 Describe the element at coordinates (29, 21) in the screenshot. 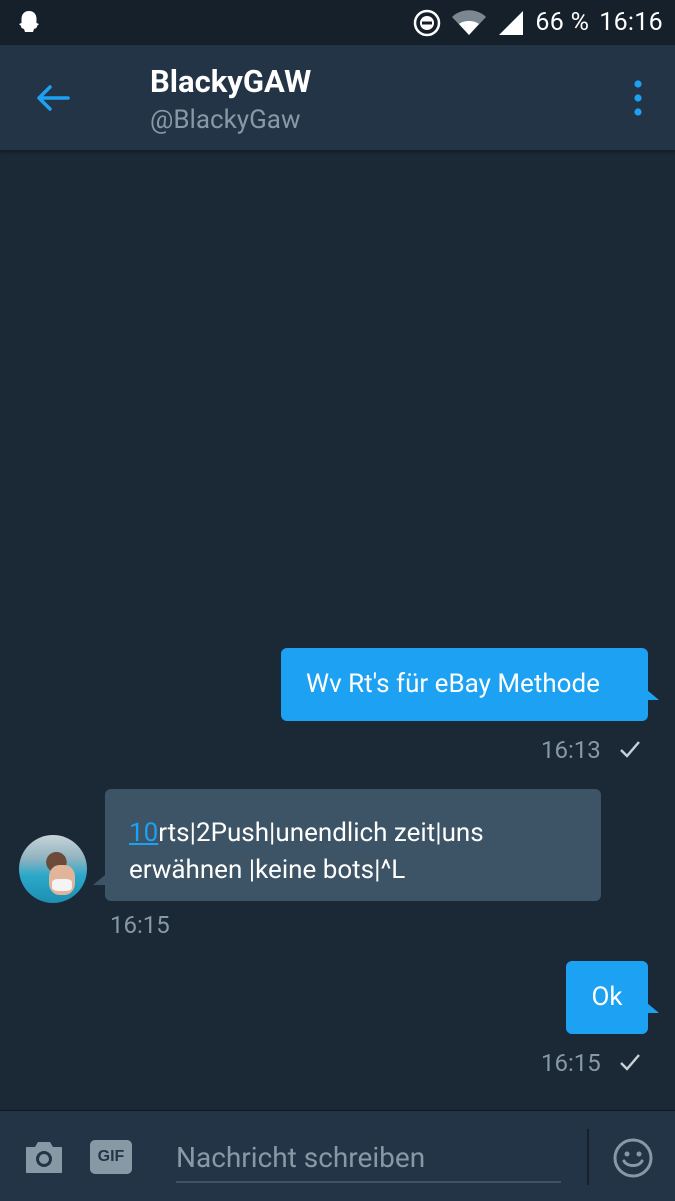

I see `snapchat-icon` at that location.